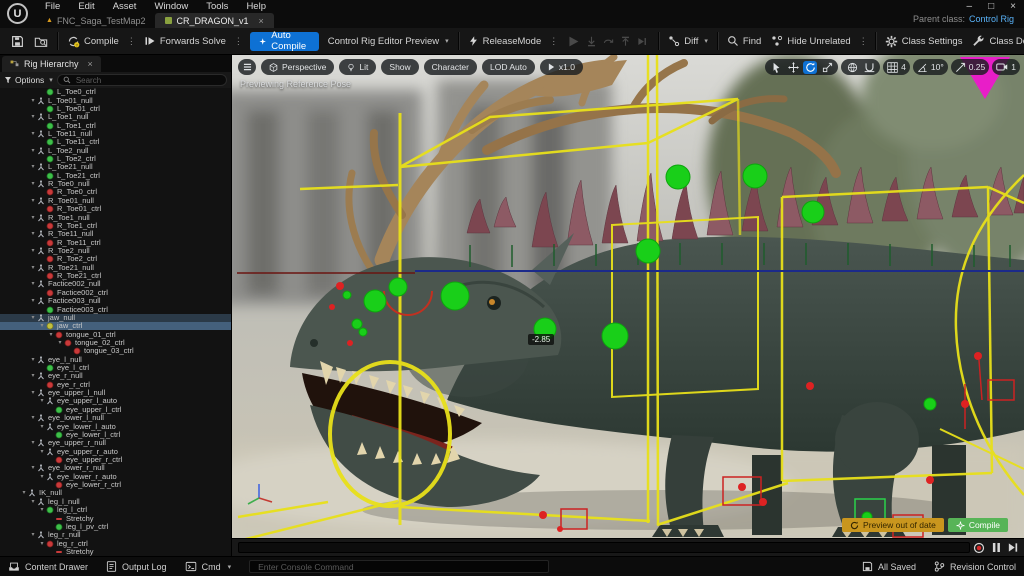 The width and height of the screenshot is (1024, 576). I want to click on tree-item-leg_l_ctrl: ▾ leg_l_ctrl, so click(115, 510).